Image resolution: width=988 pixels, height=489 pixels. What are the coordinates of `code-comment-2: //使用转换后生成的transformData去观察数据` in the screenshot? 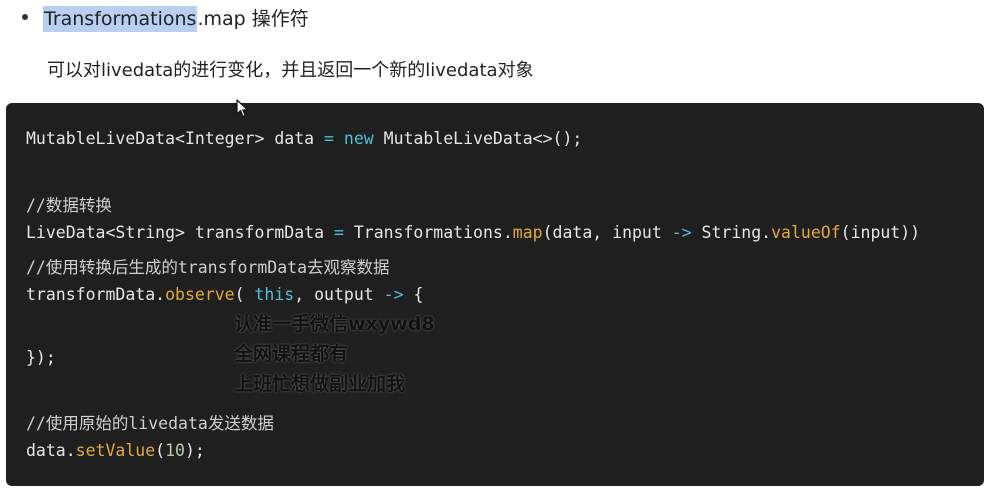 It's located at (208, 267).